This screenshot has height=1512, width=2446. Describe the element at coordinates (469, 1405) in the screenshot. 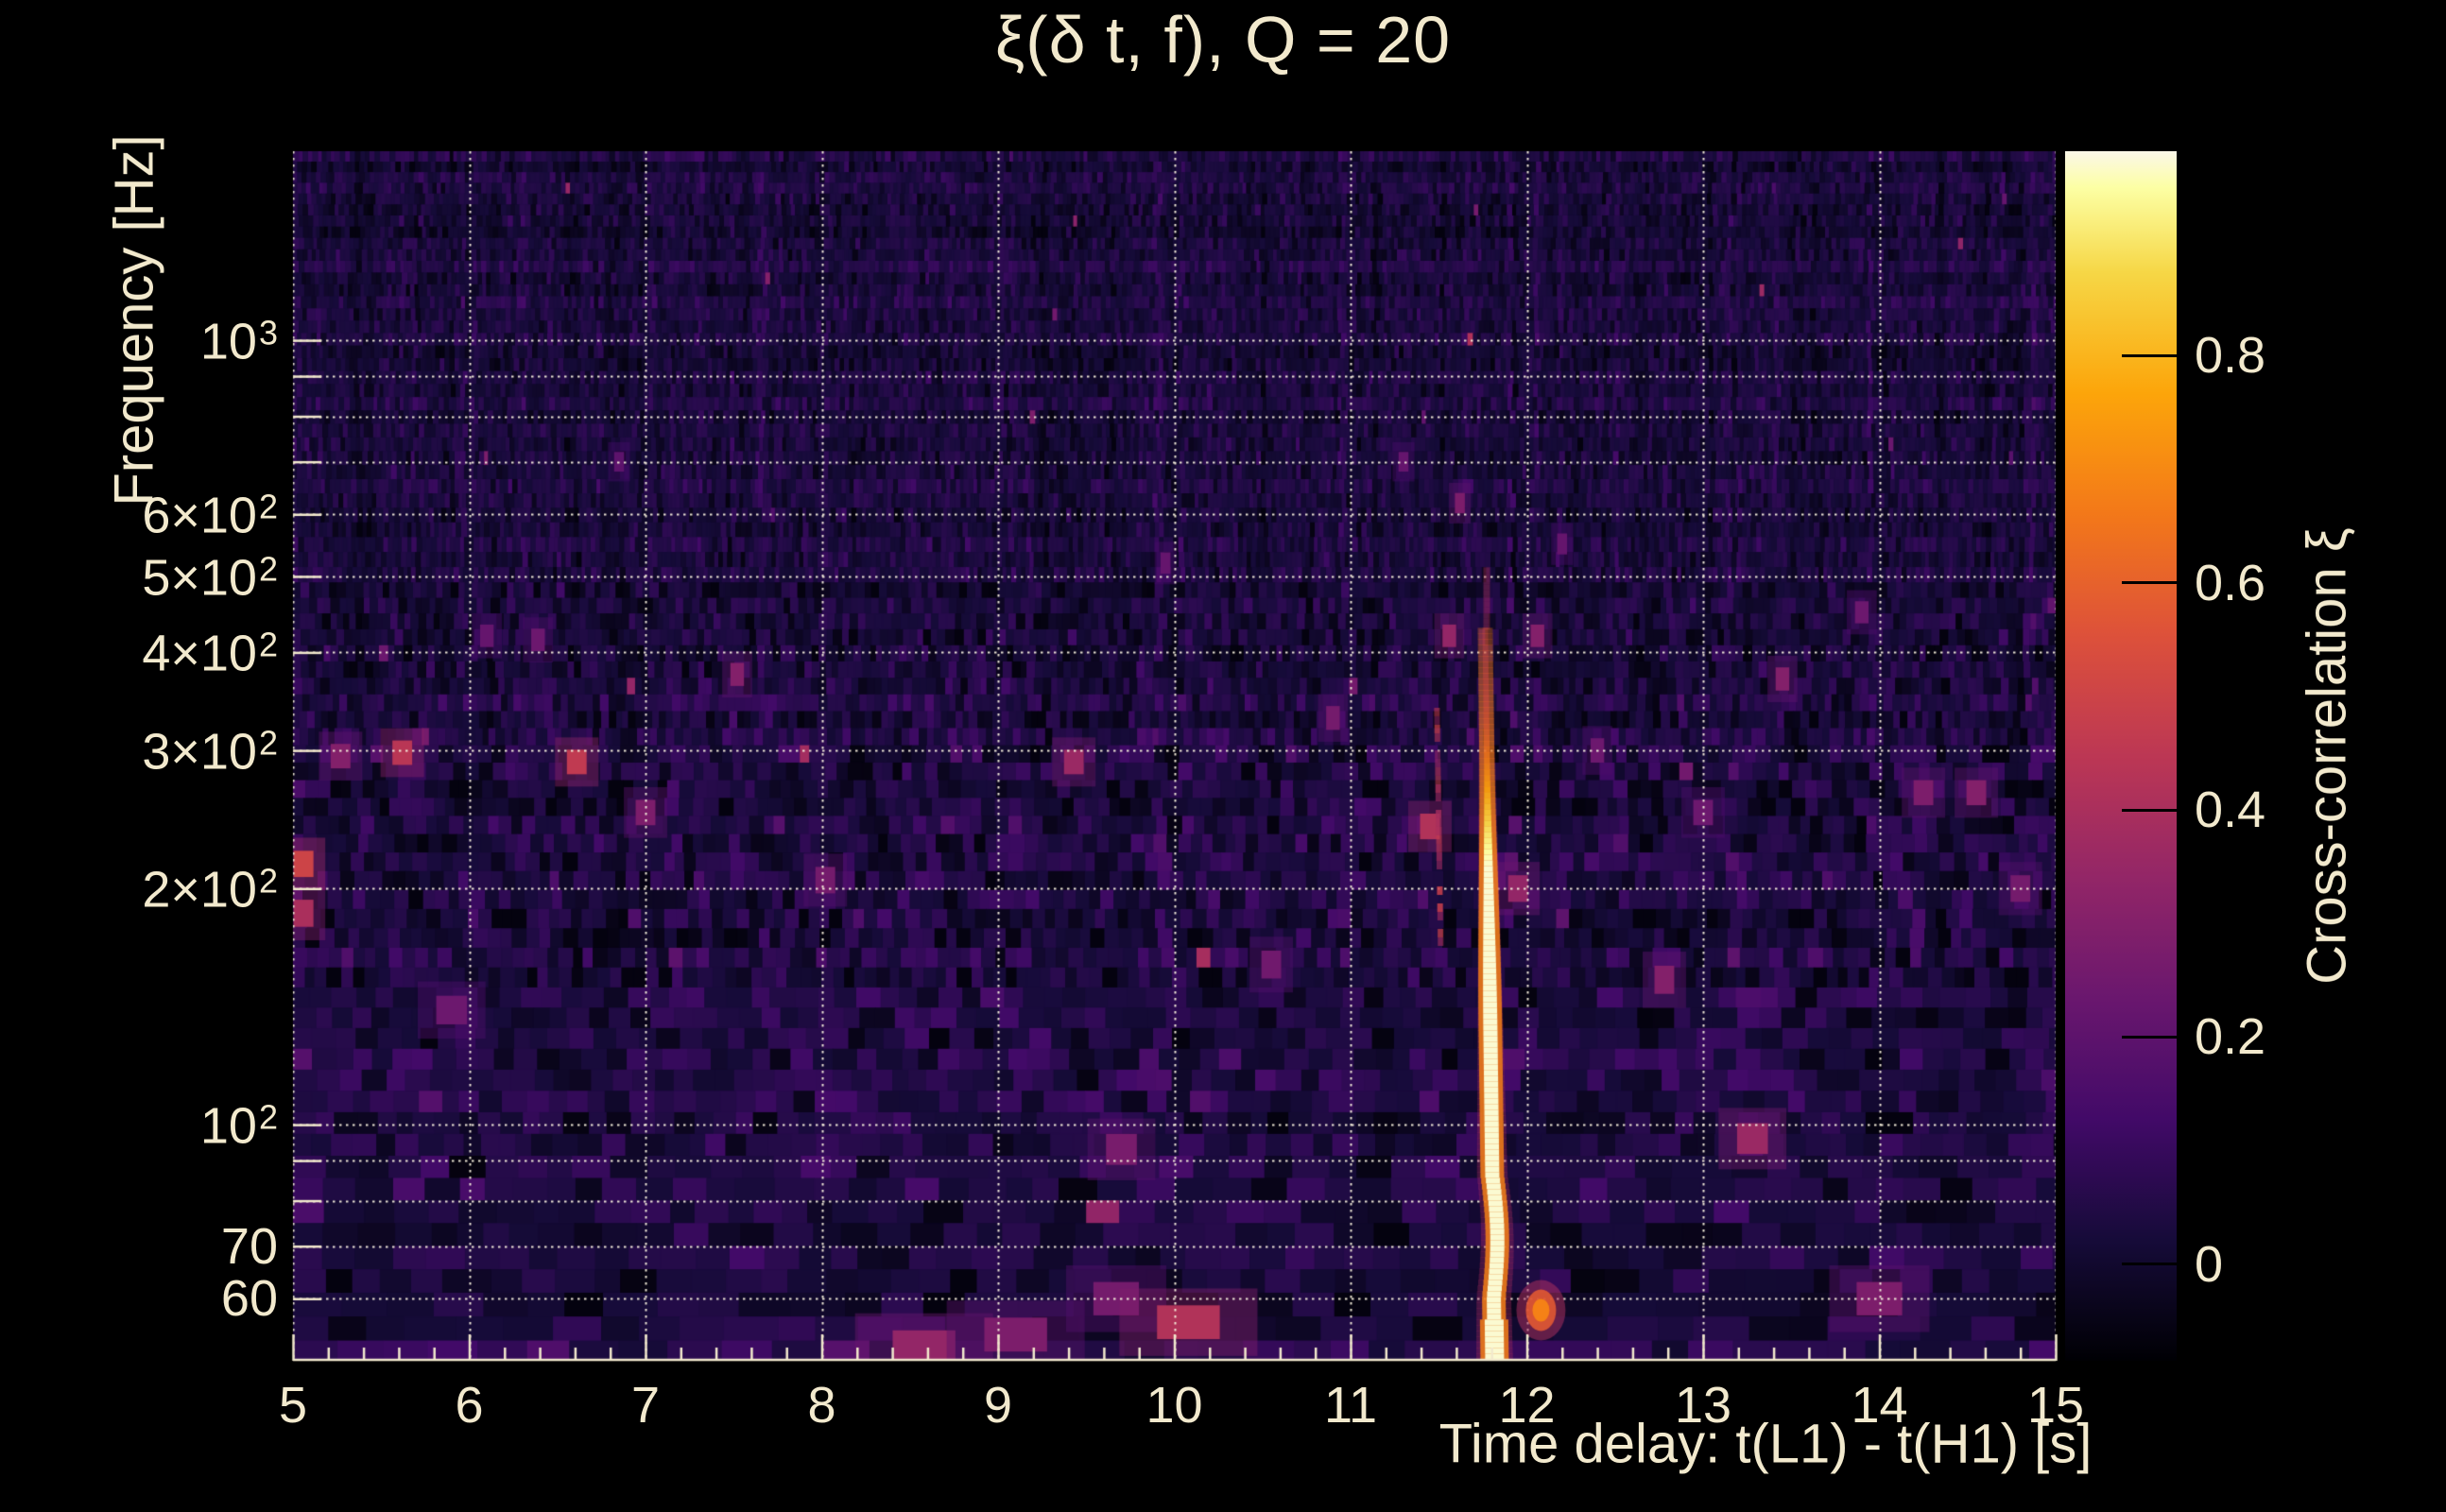

I see `x-tick-label: 6` at that location.